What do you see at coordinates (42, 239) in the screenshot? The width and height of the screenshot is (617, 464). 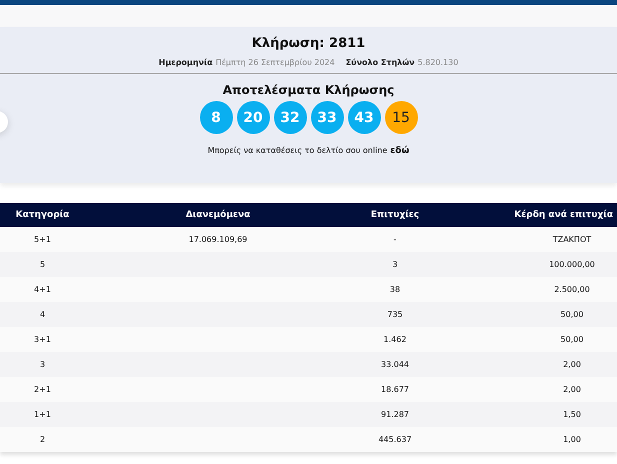 I see `table-cell-text: 5+1` at bounding box center [42, 239].